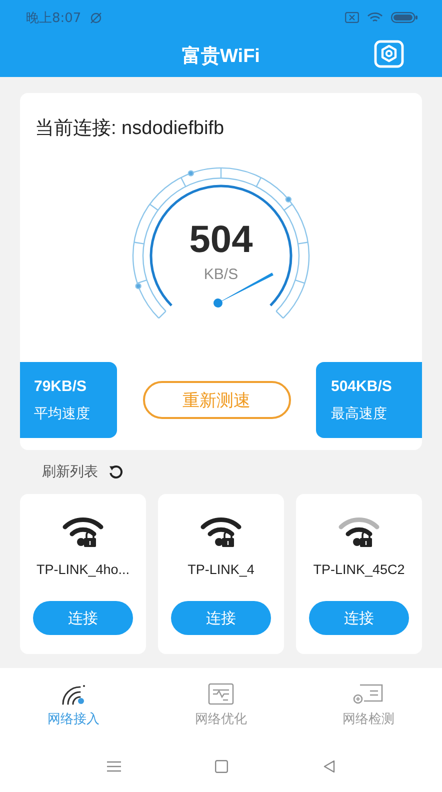 This screenshot has height=792, width=442. I want to click on status-time: 晚上8:07, so click(54, 18).